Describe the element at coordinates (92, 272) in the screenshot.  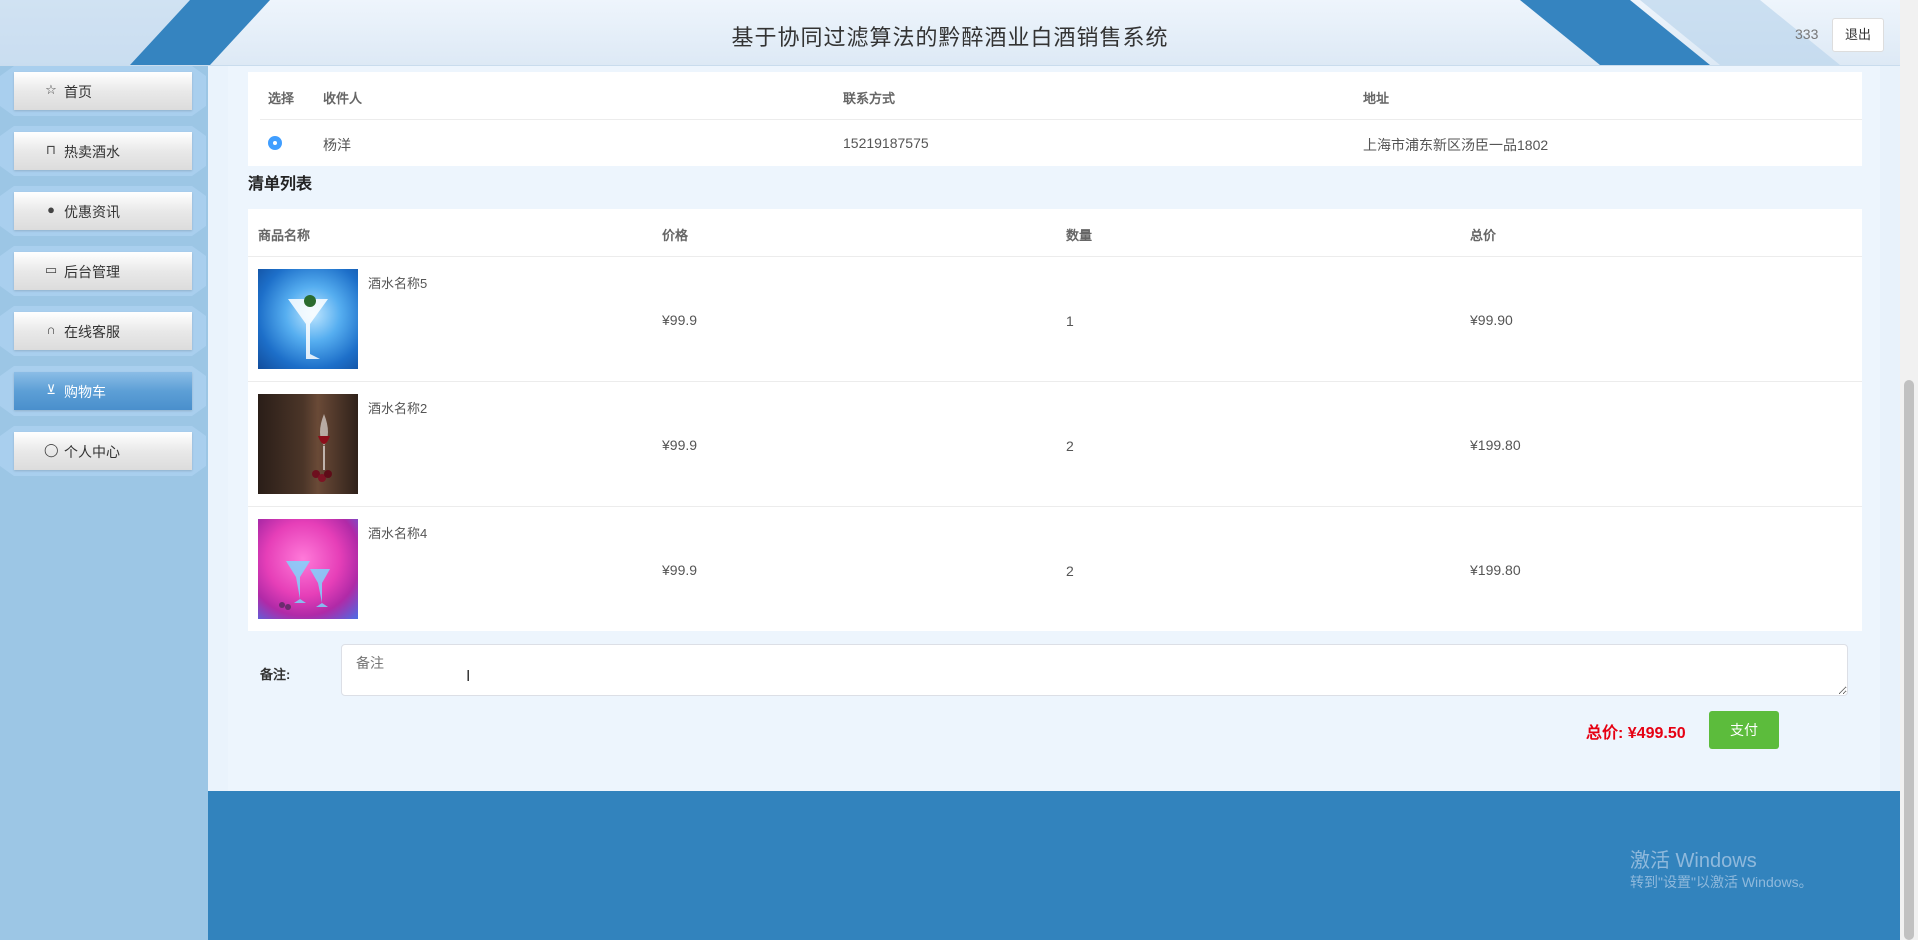
I see `sidebar-item-label: 后台管理` at that location.